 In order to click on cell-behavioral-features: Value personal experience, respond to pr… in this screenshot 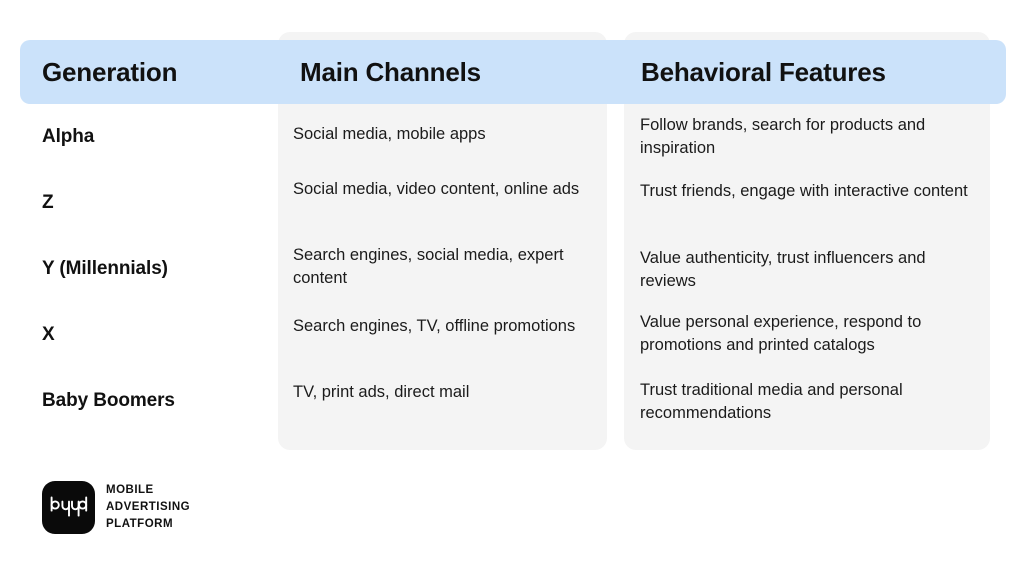, I will do `click(781, 334)`.